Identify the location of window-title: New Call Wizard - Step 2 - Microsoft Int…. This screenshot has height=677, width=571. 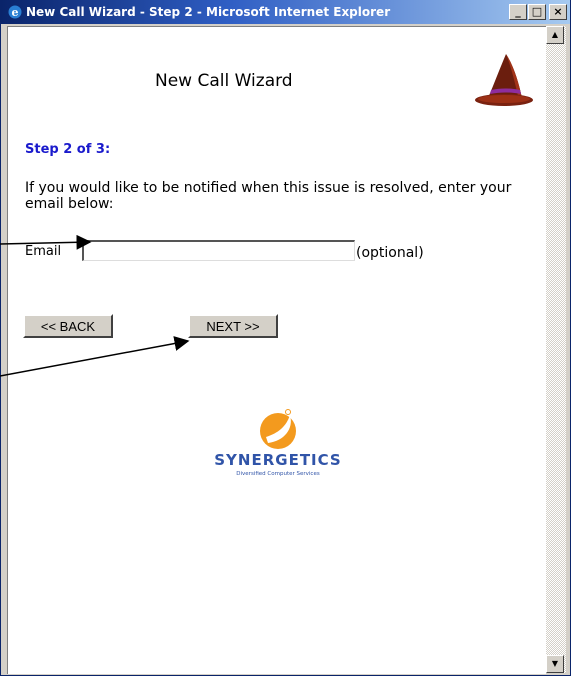
(208, 12).